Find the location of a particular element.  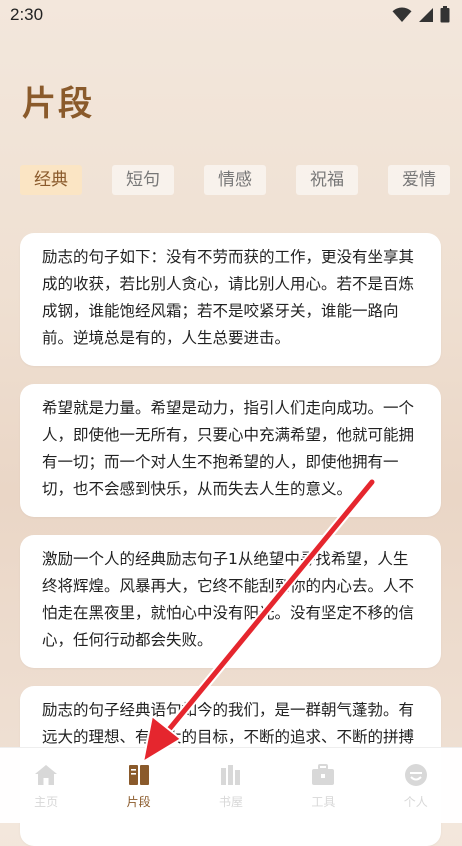

books-icon is located at coordinates (230, 775).